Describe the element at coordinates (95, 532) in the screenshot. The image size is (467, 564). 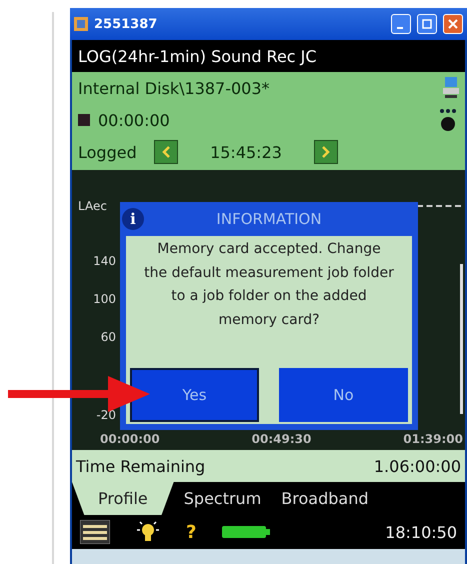
I see `menu-icon` at that location.